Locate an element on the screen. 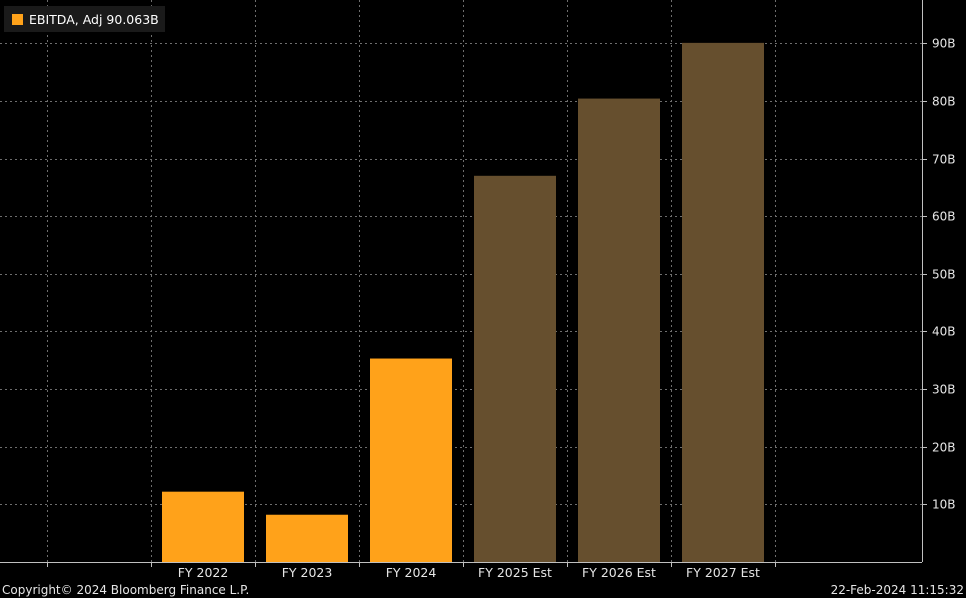  copyright-text: Copyright© 2024 Bloomberg Finance L.P. is located at coordinates (126, 590).